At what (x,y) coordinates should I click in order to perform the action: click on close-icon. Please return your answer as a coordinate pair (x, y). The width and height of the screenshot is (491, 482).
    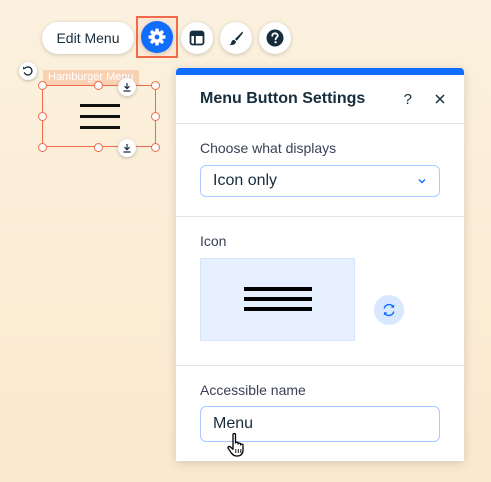
    Looking at the image, I should click on (440, 99).